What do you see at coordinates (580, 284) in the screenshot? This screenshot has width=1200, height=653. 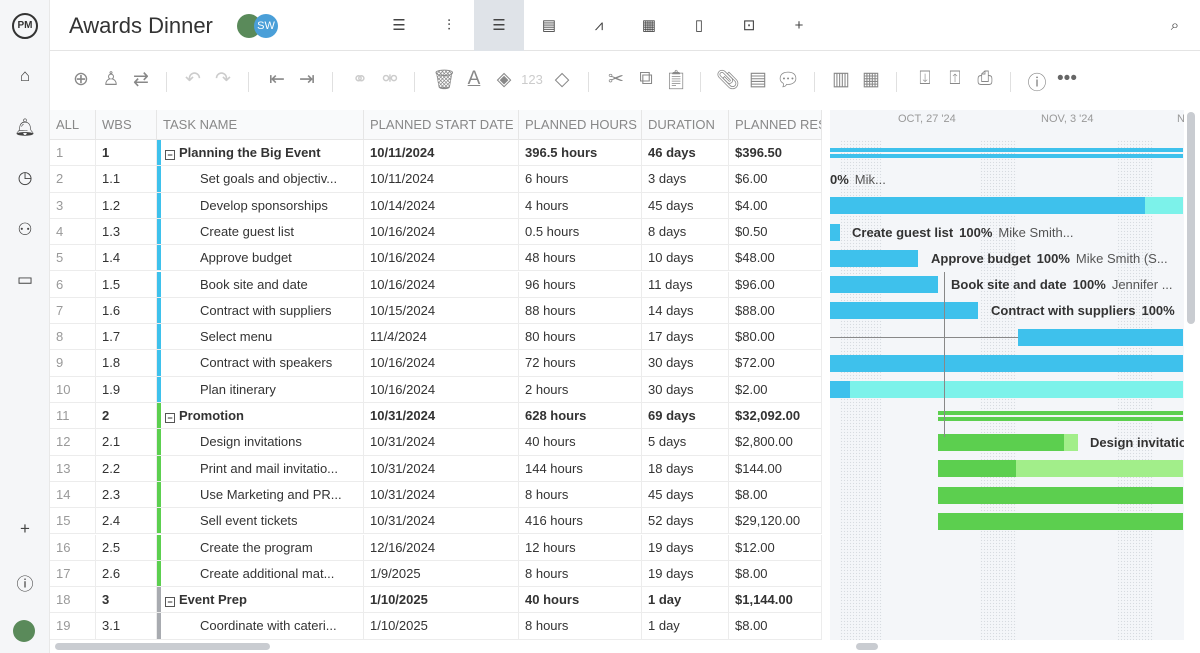 I see `cell-hours: 96 hours` at bounding box center [580, 284].